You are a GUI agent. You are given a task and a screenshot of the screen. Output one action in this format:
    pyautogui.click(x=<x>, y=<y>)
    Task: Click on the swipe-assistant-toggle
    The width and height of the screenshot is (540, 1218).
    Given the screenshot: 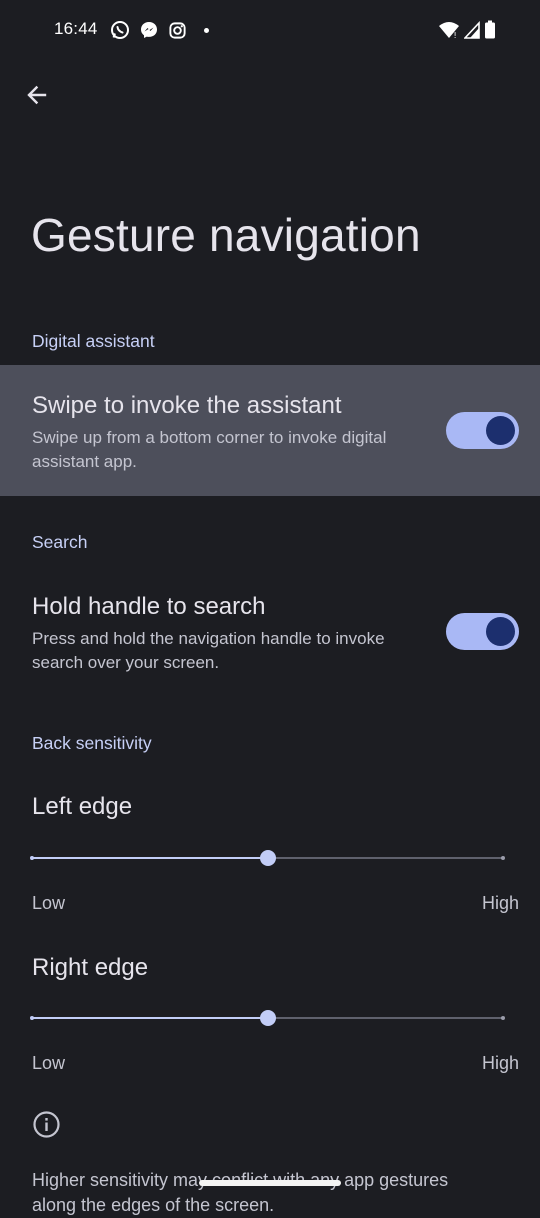 What is the action you would take?
    pyautogui.click(x=482, y=430)
    